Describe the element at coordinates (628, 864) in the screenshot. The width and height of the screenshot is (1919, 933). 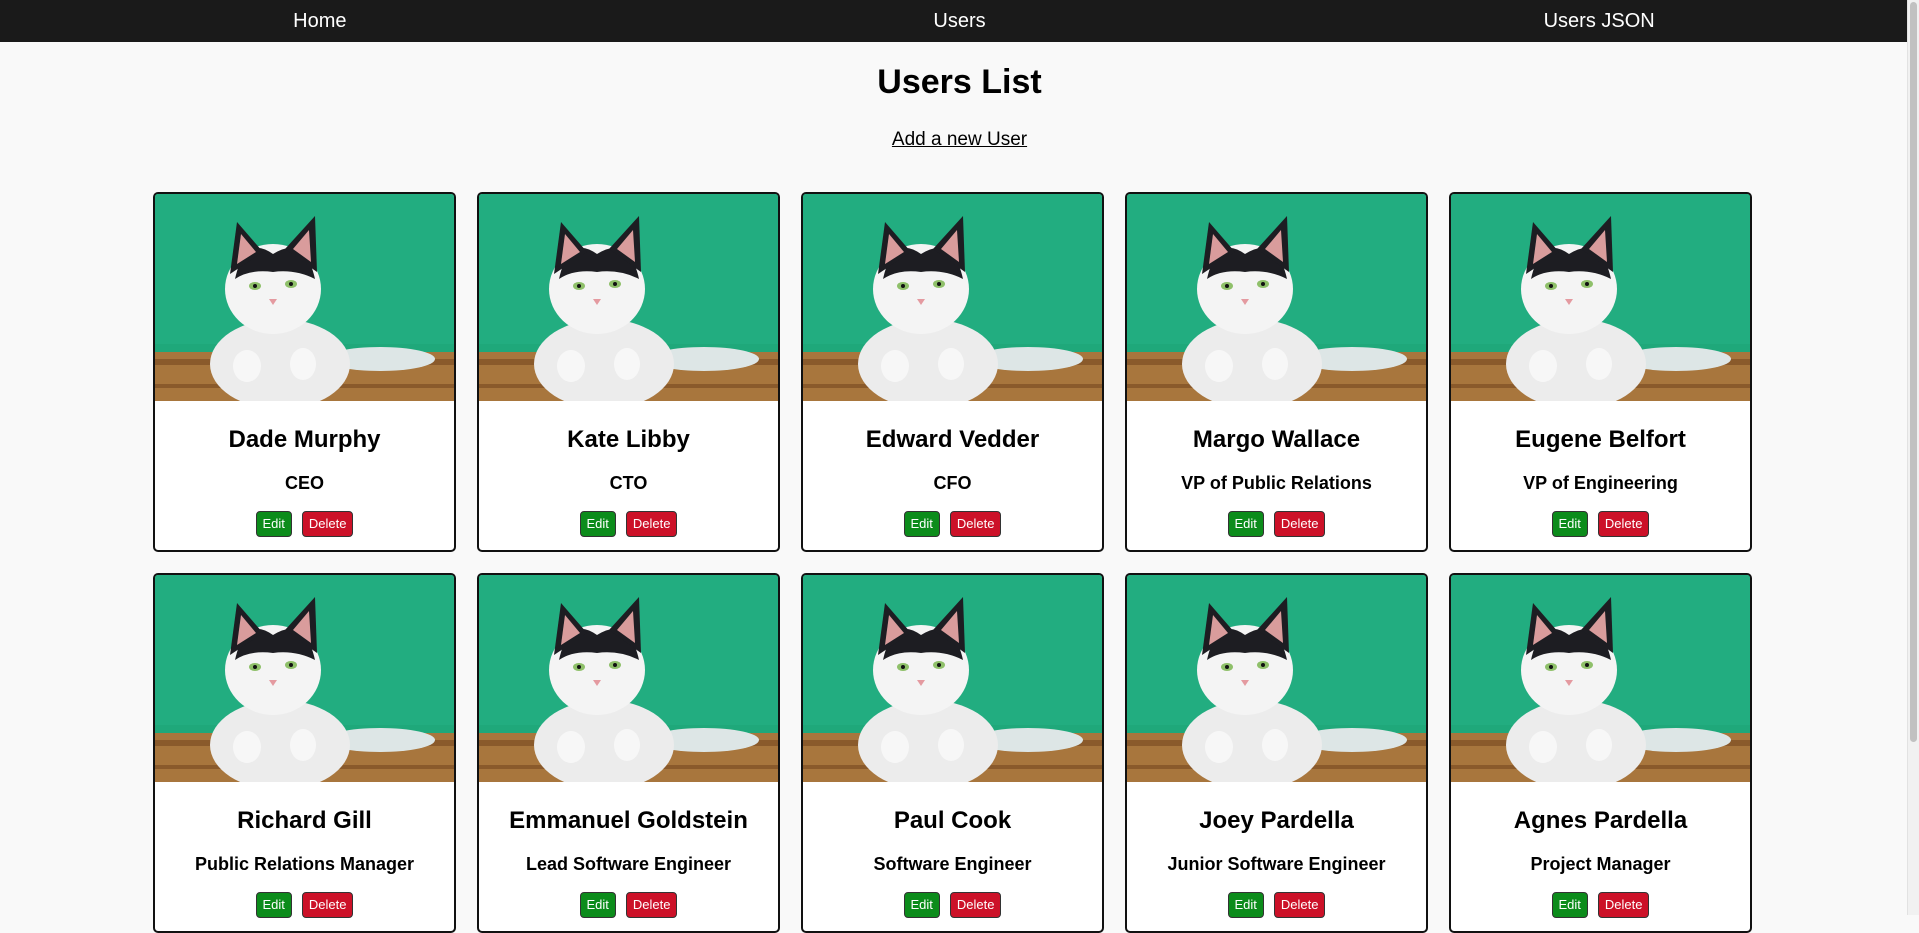
I see `user-job-title: Lead Software Engineer` at that location.